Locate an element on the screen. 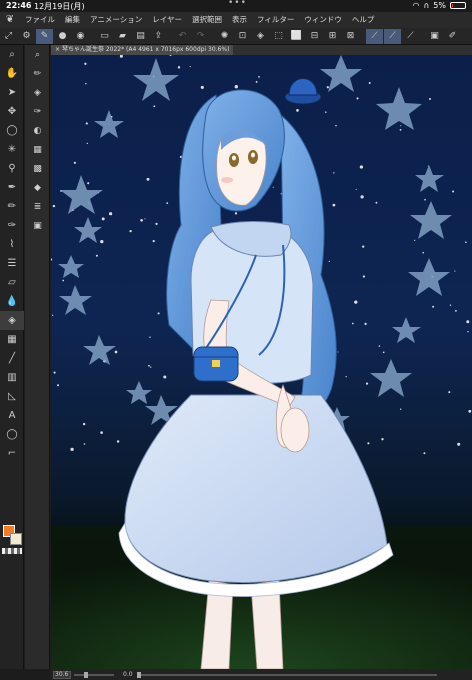 The width and height of the screenshot is (472, 680). status-date: 12月19日(月) is located at coordinates (59, 6).